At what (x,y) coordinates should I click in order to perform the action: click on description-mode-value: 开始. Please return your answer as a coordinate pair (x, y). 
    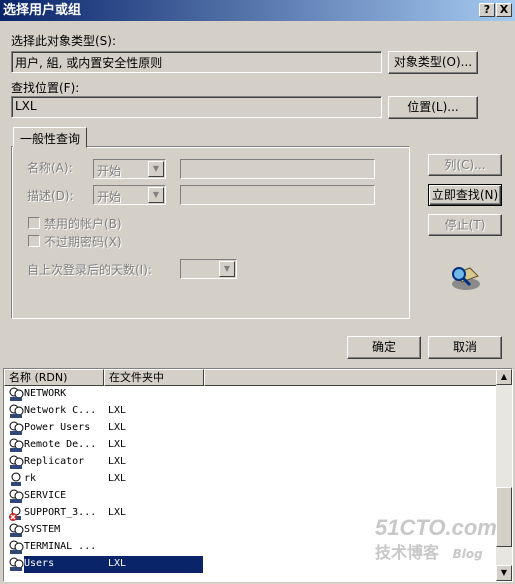
    Looking at the image, I should click on (109, 197).